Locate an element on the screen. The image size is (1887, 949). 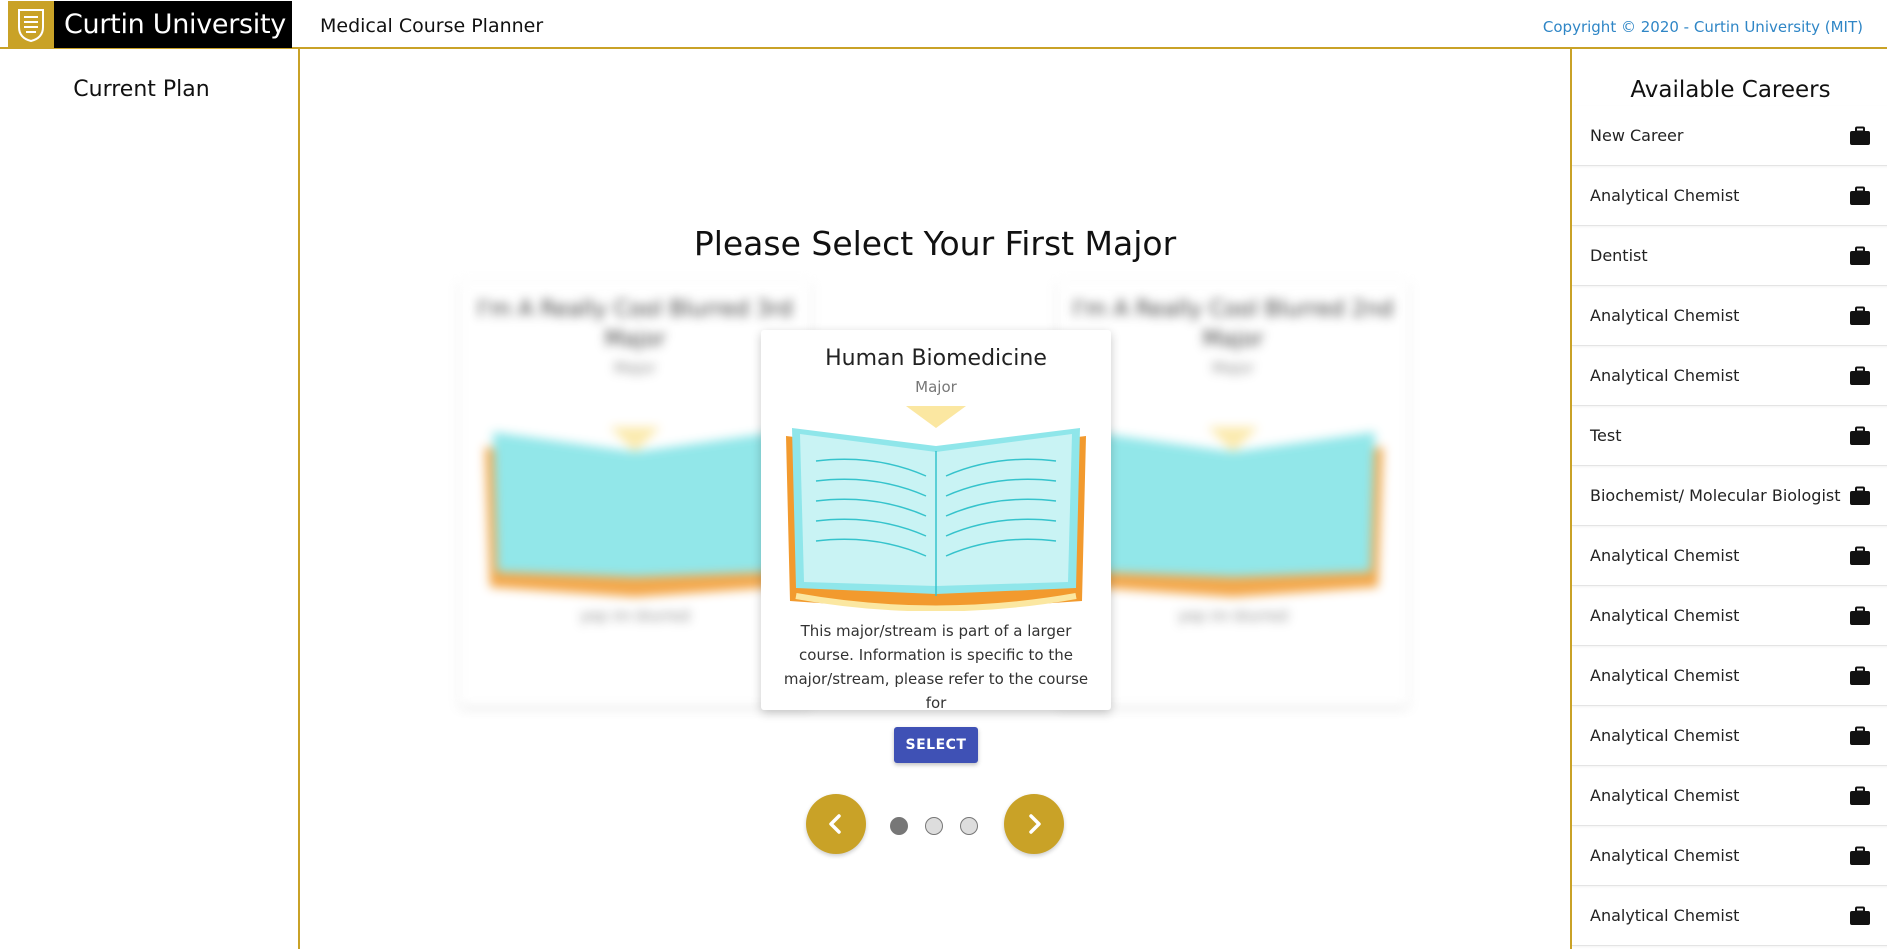
page-title: Please Select Your First Major is located at coordinates (935, 243).